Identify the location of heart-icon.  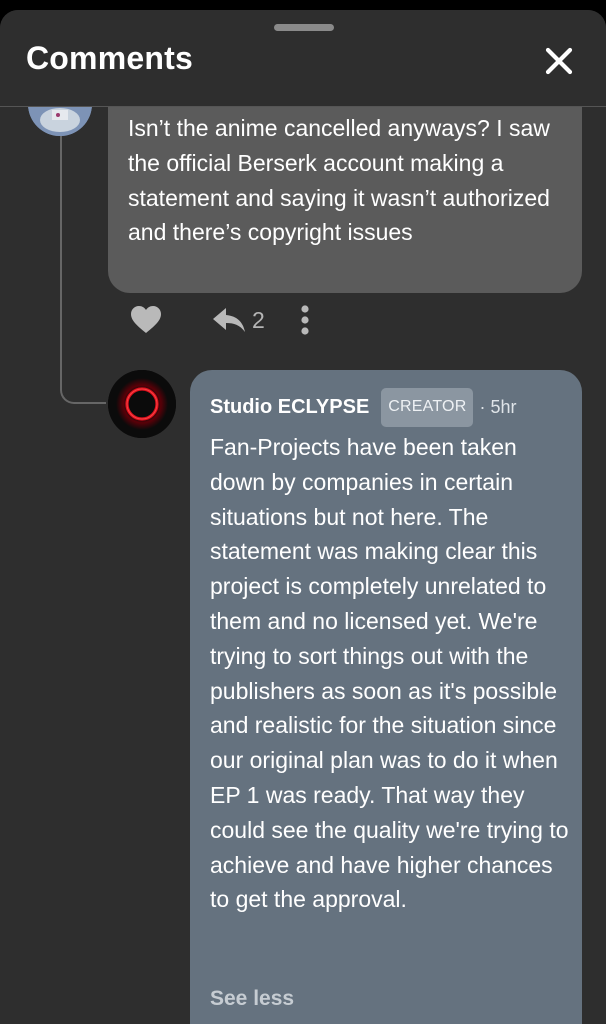
(146, 319).